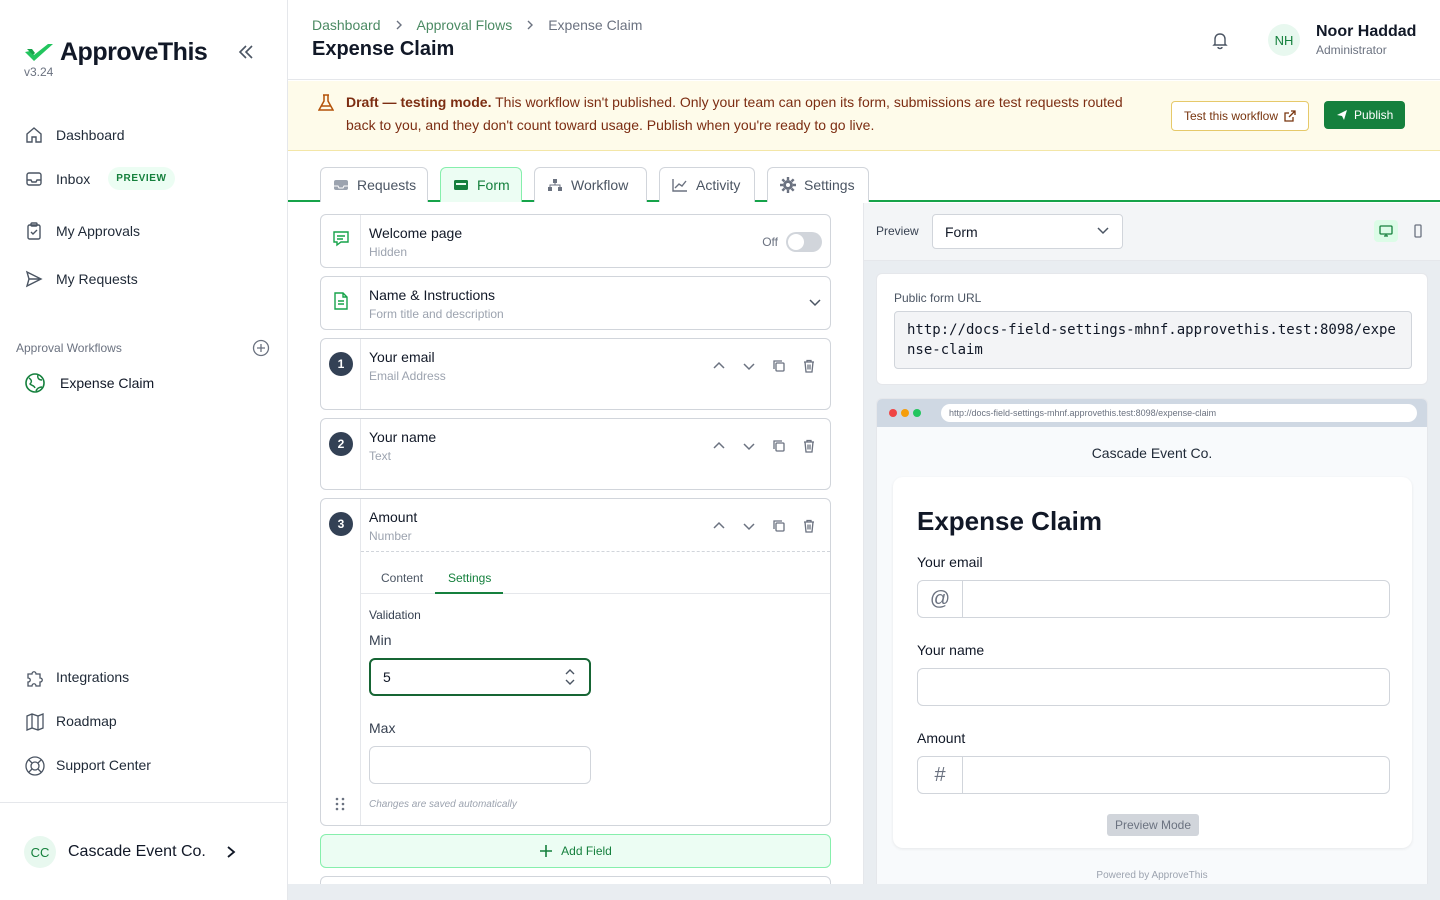 This screenshot has width=1440, height=900. I want to click on checkmark-logo-icon, so click(39, 52).